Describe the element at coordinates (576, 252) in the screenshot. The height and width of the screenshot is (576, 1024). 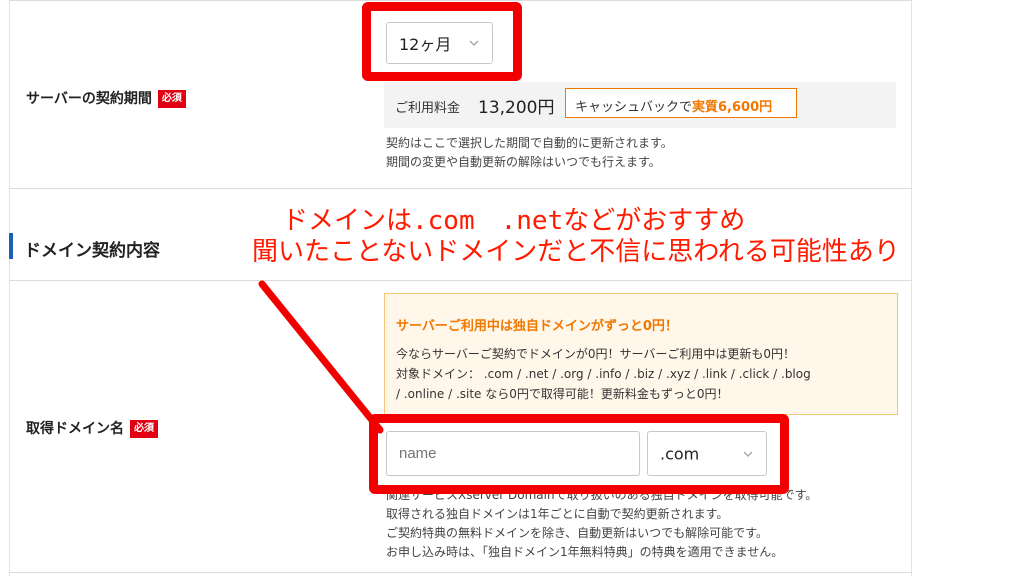
I see `annotation-text-line2: 聞いたことないドメインだと不信に思われる可能性あり` at that location.